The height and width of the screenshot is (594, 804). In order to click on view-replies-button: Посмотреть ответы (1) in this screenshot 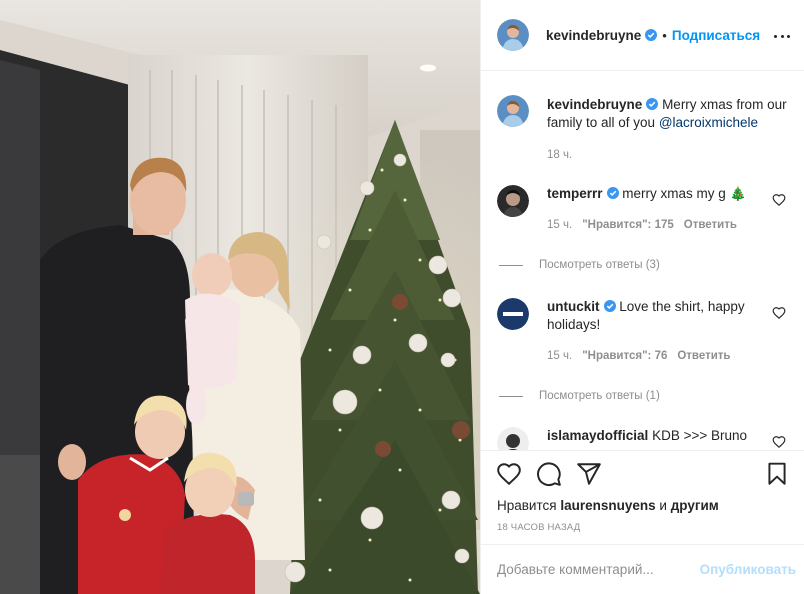, I will do `click(643, 396)`.